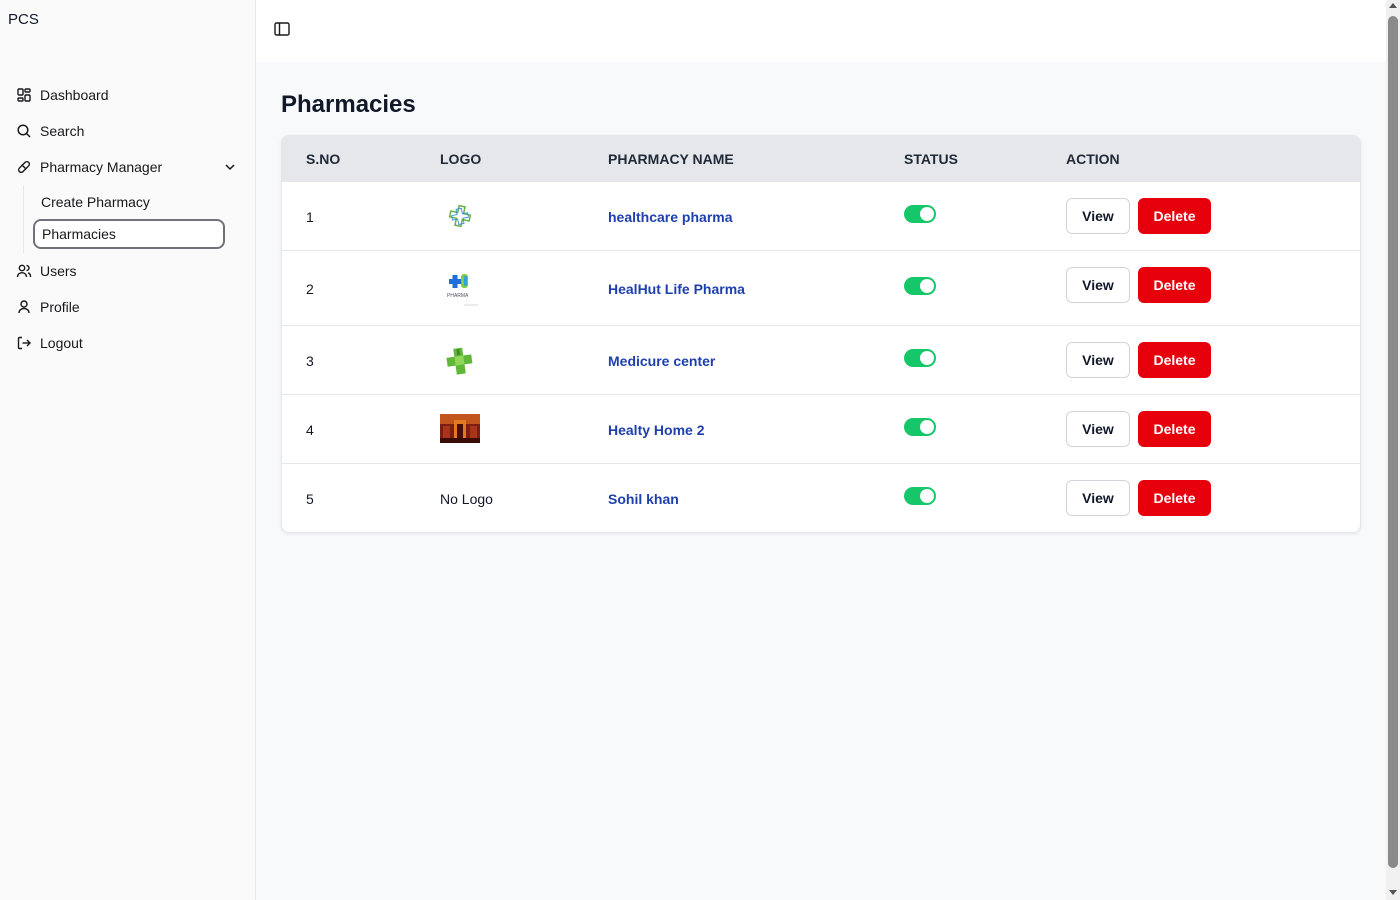 The height and width of the screenshot is (900, 1400). Describe the element at coordinates (310, 289) in the screenshot. I see `row-sno: 2` at that location.